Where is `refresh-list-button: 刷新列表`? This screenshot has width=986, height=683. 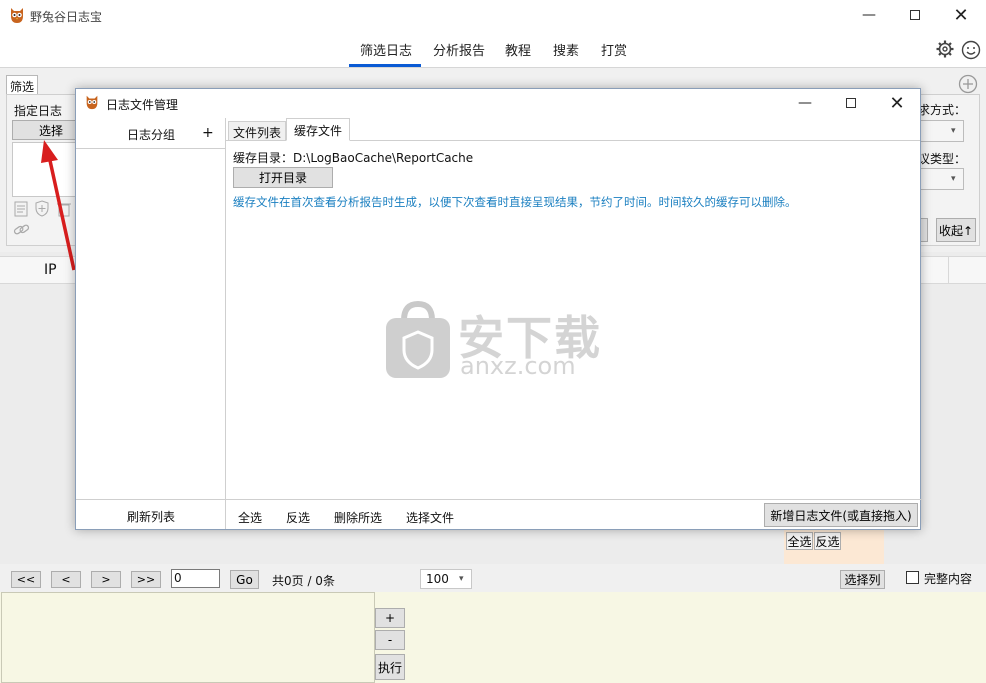 refresh-list-button: 刷新列表 is located at coordinates (151, 516).